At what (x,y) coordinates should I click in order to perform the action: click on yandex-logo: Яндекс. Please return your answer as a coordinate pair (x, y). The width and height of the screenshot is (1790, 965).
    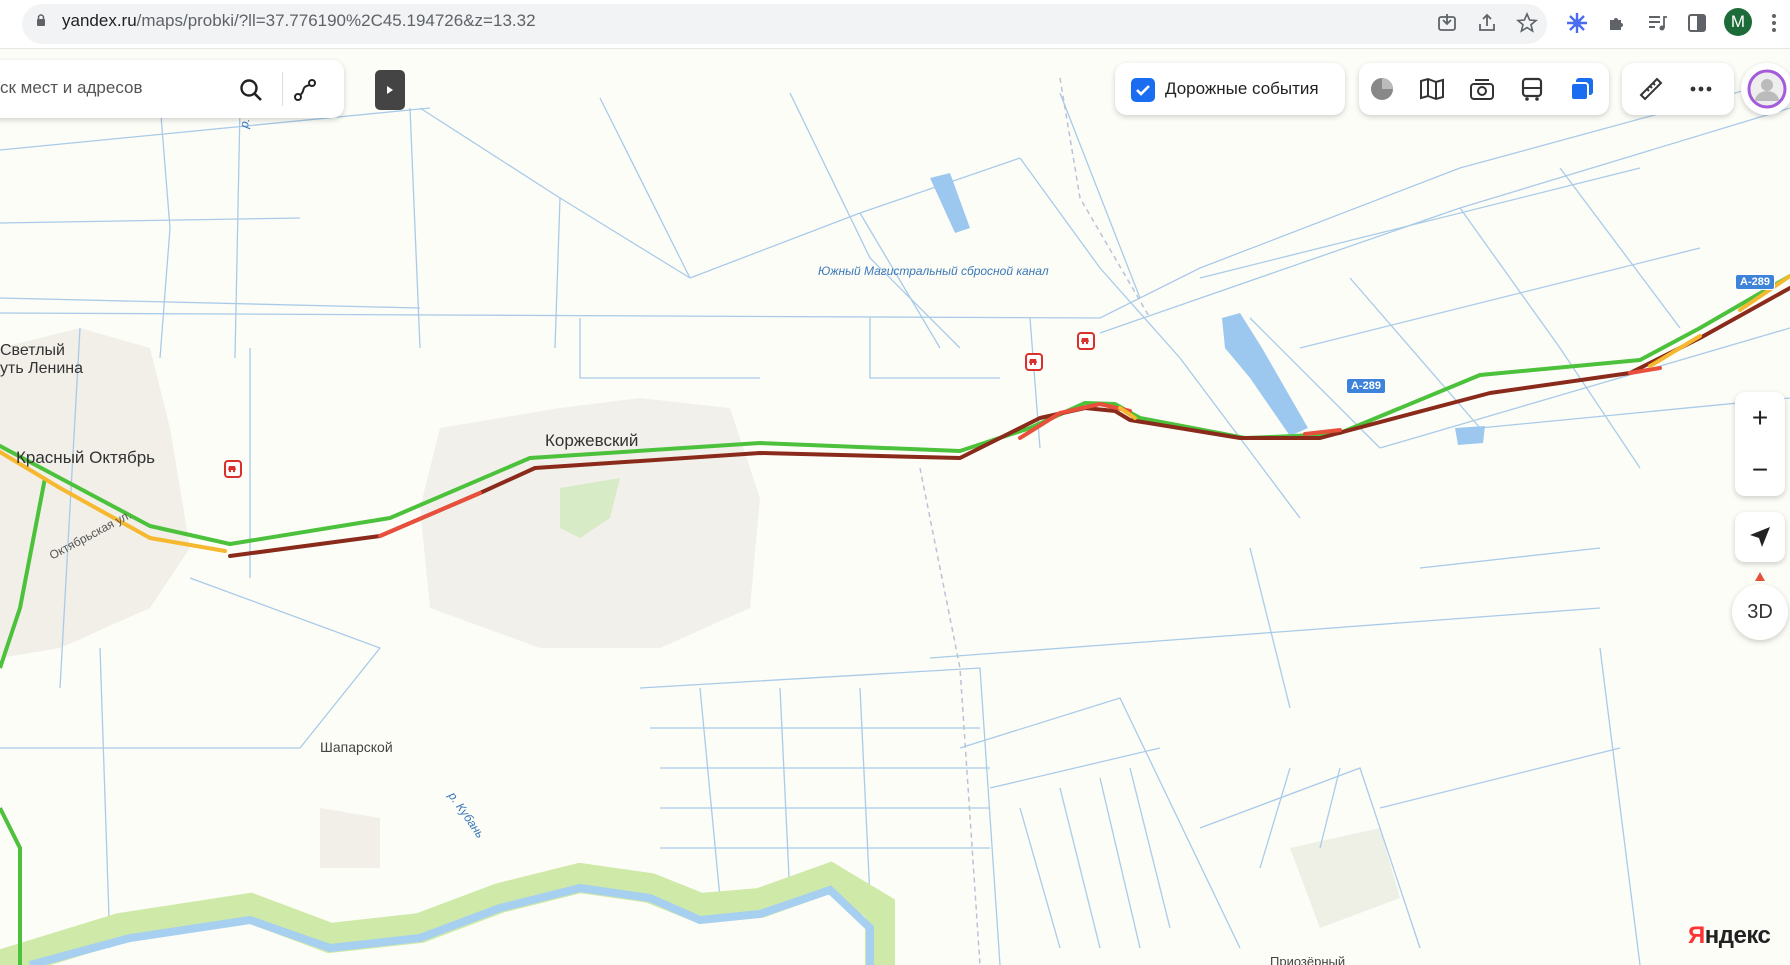
    Looking at the image, I should click on (1729, 936).